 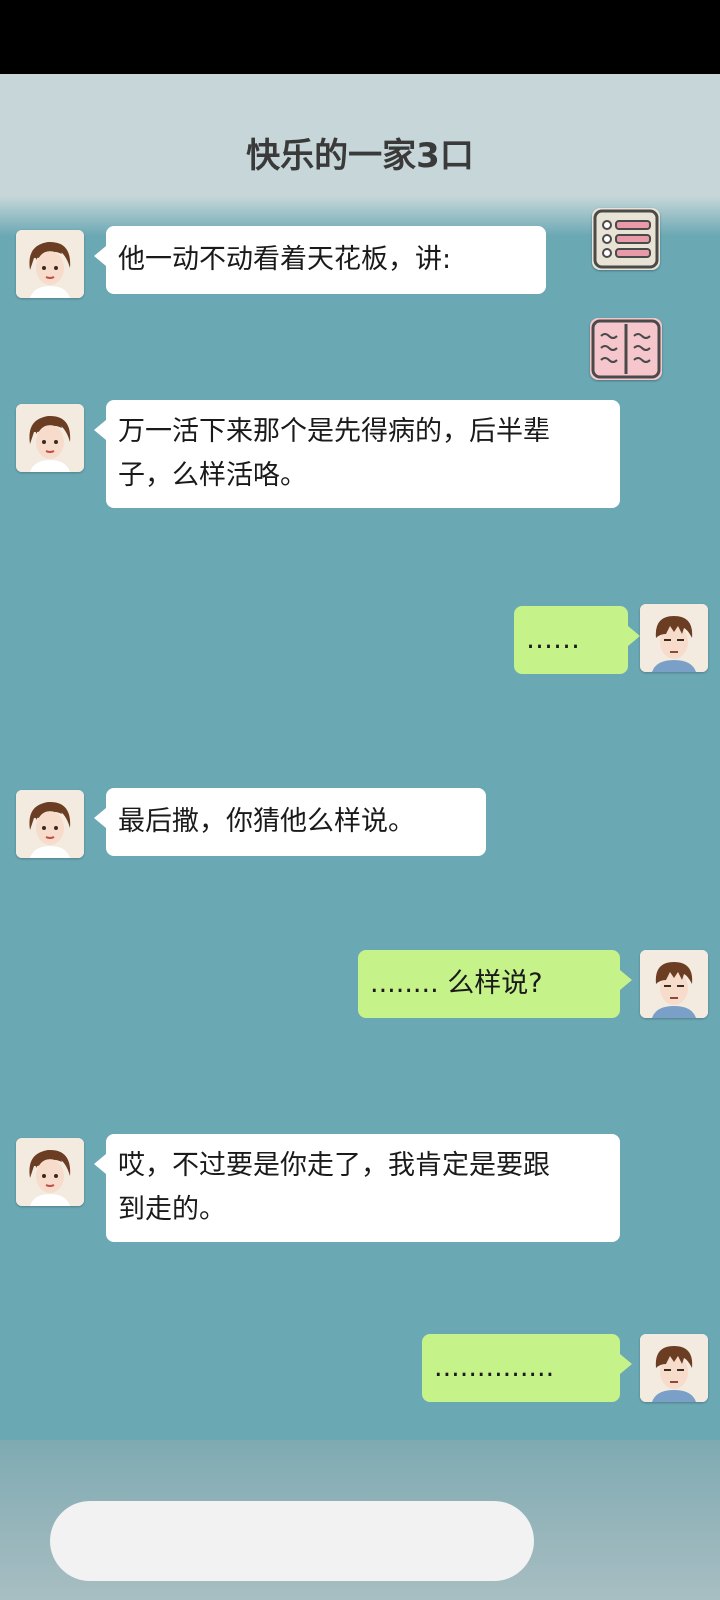 I want to click on message-text: 万一活下来那个是先得病的，后半辈, so click(x=334, y=431).